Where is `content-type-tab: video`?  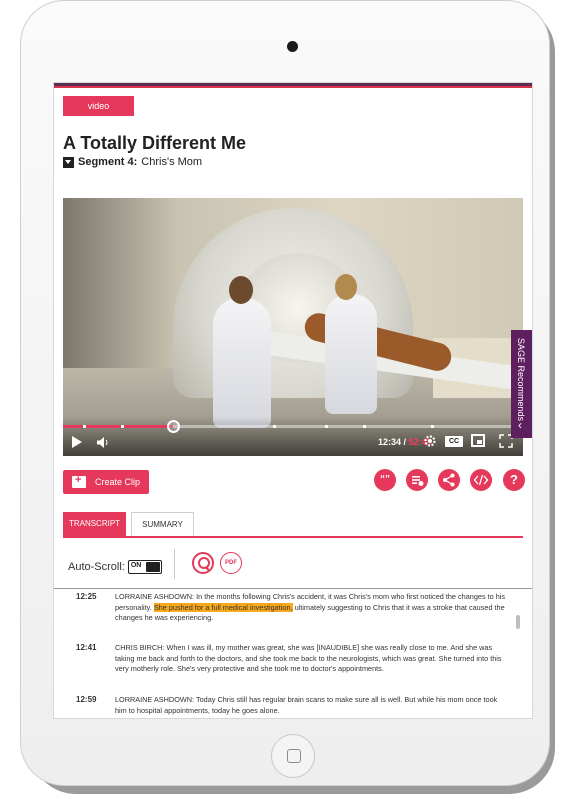 content-type-tab: video is located at coordinates (98, 106).